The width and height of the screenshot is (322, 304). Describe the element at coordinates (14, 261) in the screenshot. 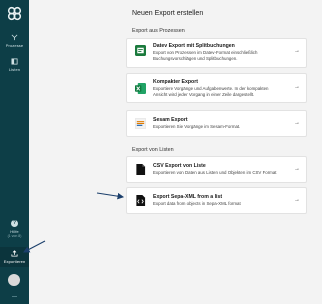

I see `sidebar-item-label: Exportieren` at that location.